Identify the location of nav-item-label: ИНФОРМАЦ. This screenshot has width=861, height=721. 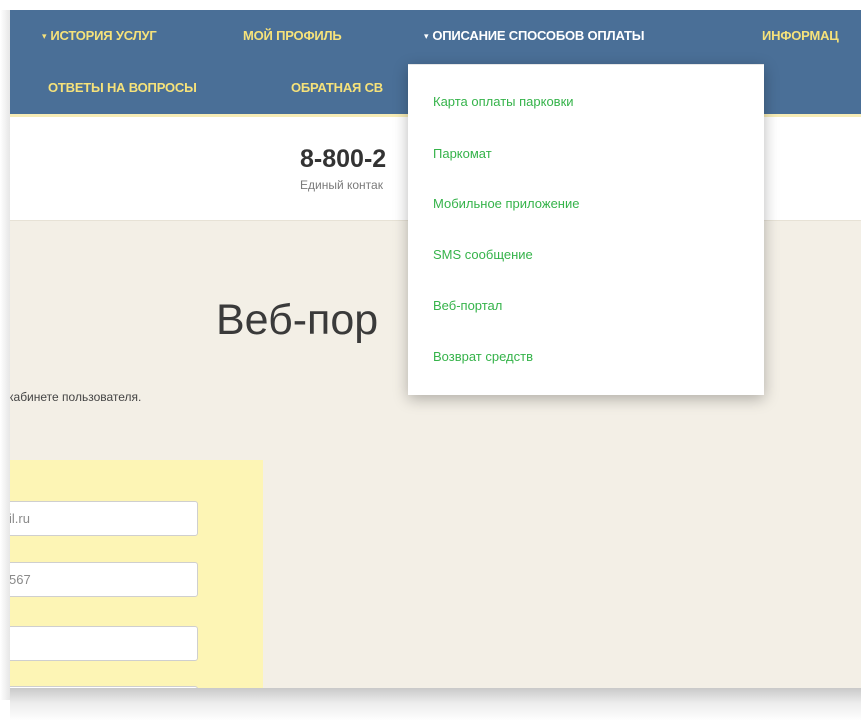
(800, 35).